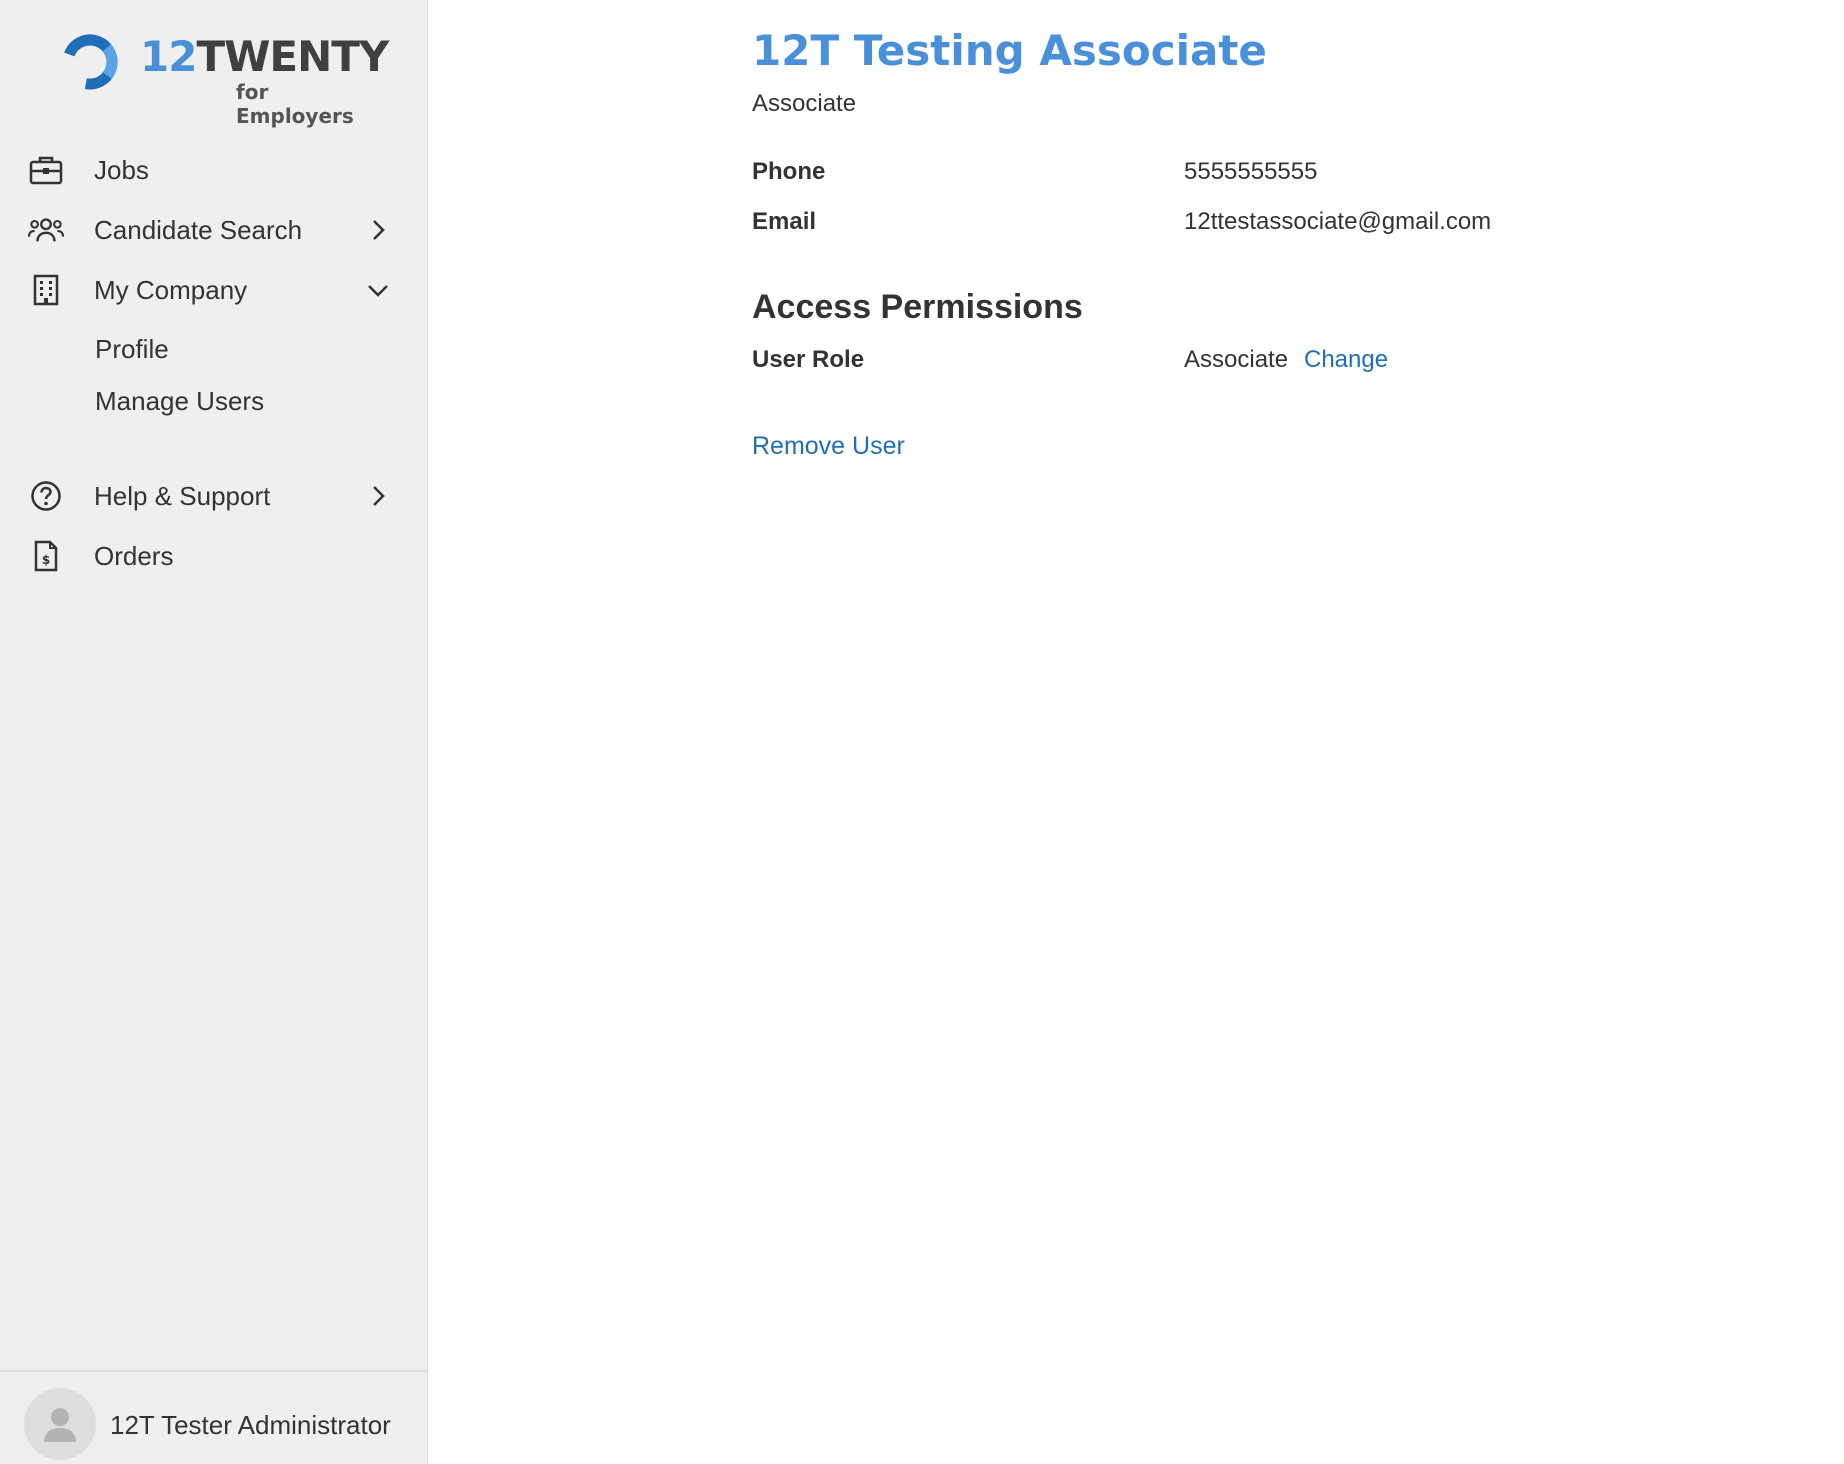 The width and height of the screenshot is (1844, 1464). I want to click on sidebar-subitem-profile: Profile, so click(132, 349).